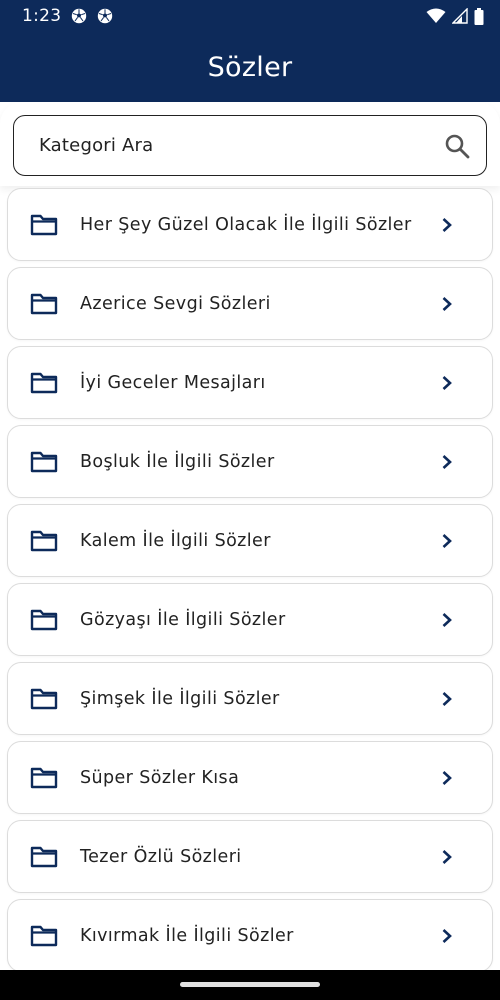  I want to click on list-item: Boşluk İle İlgili Sözler, so click(250, 461).